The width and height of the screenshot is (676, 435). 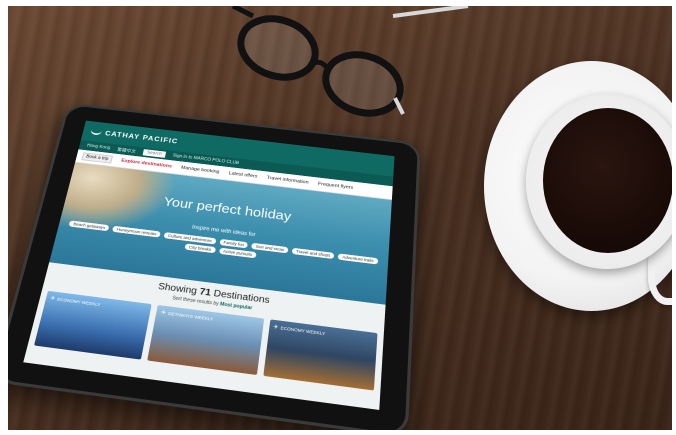 I want to click on coffee, so click(x=607, y=180).